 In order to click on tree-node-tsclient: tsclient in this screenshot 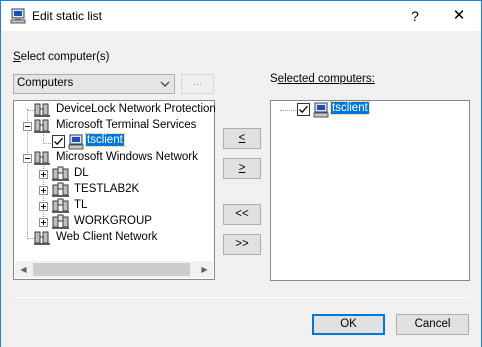, I will do `click(102, 141)`.